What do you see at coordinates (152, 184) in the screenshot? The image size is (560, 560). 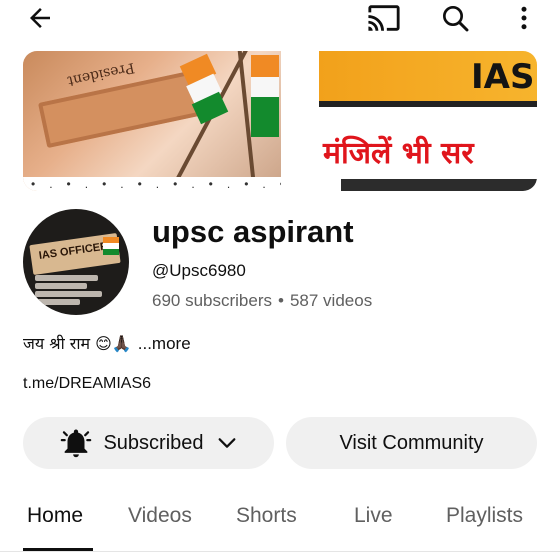 I see `banner-bottom-text: •.•.•.•.•.•.•.•` at bounding box center [152, 184].